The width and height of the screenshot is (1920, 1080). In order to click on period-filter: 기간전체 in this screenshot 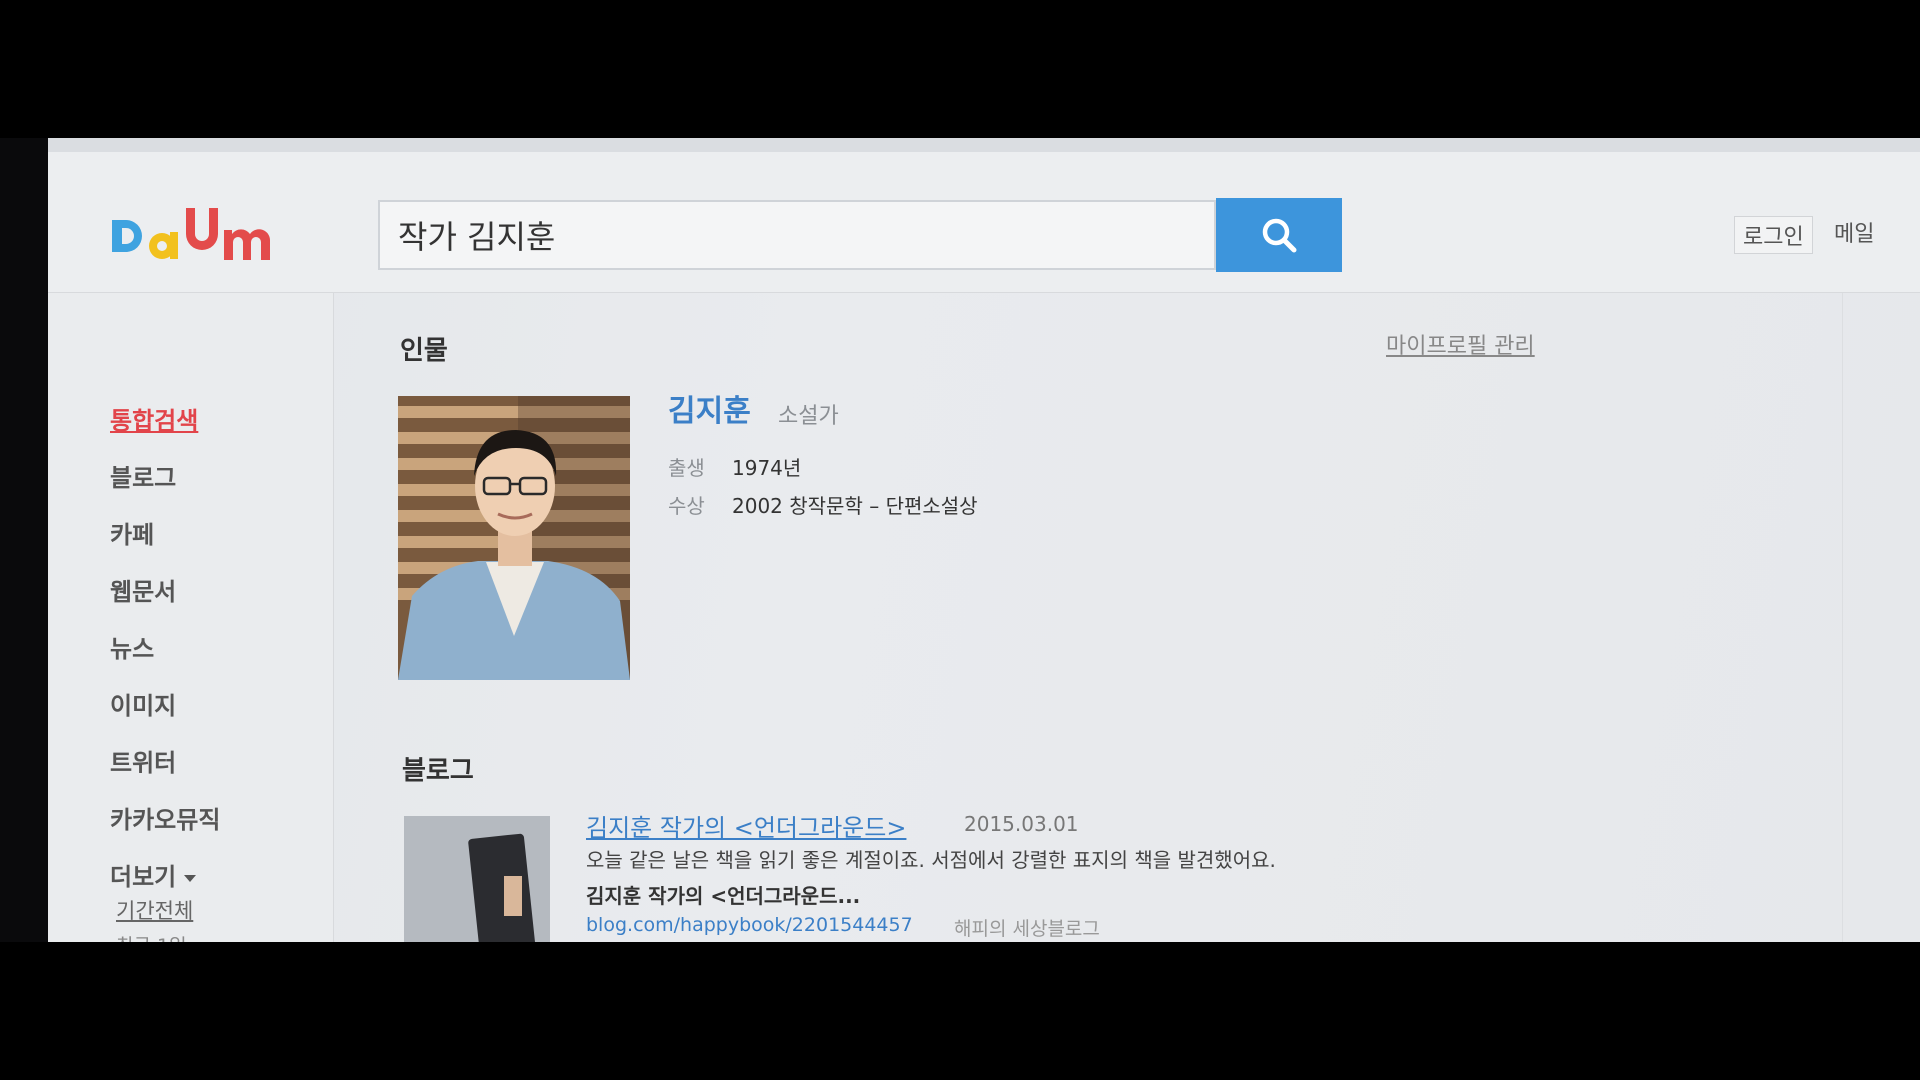, I will do `click(154, 910)`.